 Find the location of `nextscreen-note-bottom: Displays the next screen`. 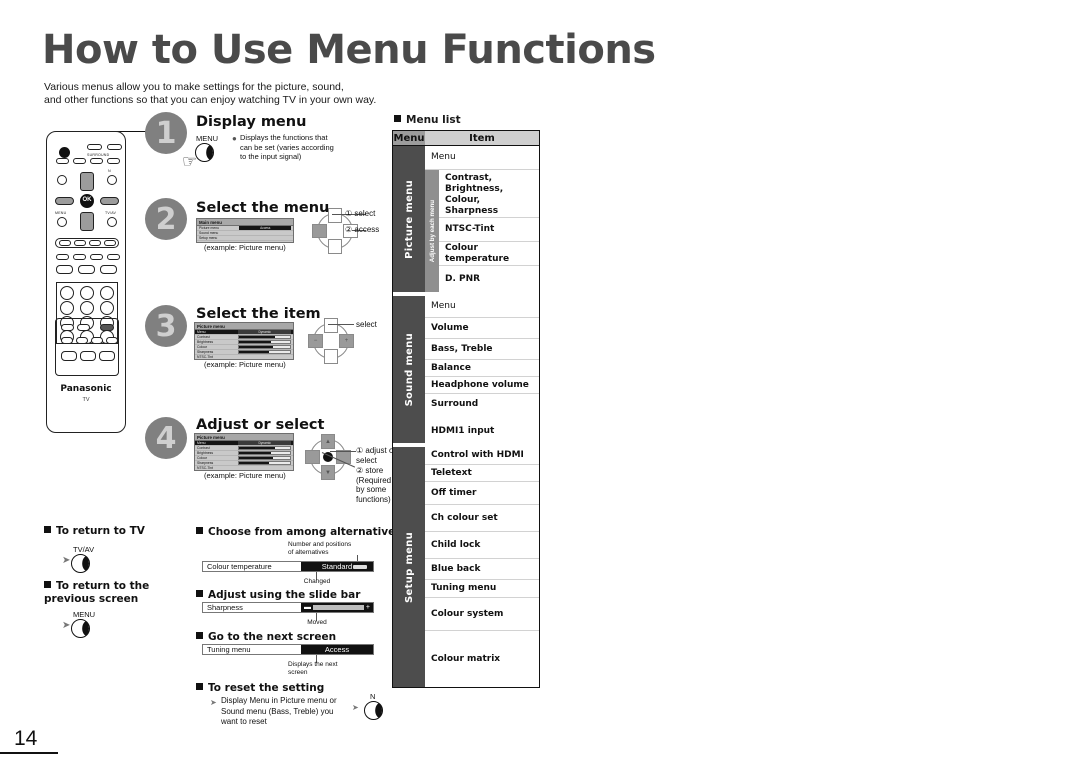

nextscreen-note-bottom: Displays the next screen is located at coordinates (313, 668).